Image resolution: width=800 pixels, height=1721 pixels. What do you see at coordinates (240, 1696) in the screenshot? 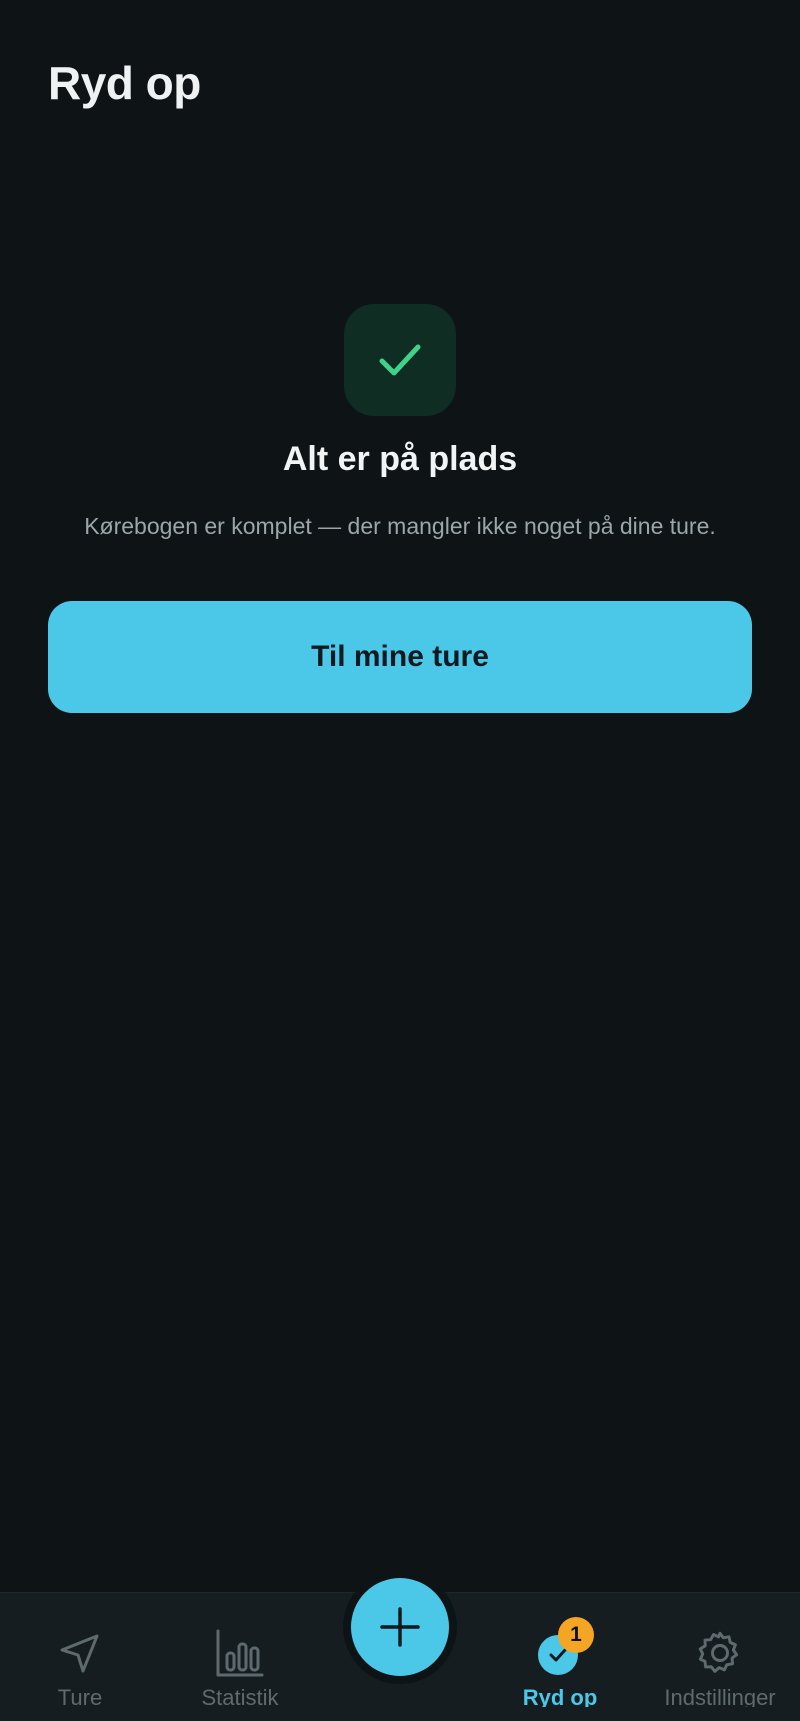
I see `tab-label: Statistik` at bounding box center [240, 1696].